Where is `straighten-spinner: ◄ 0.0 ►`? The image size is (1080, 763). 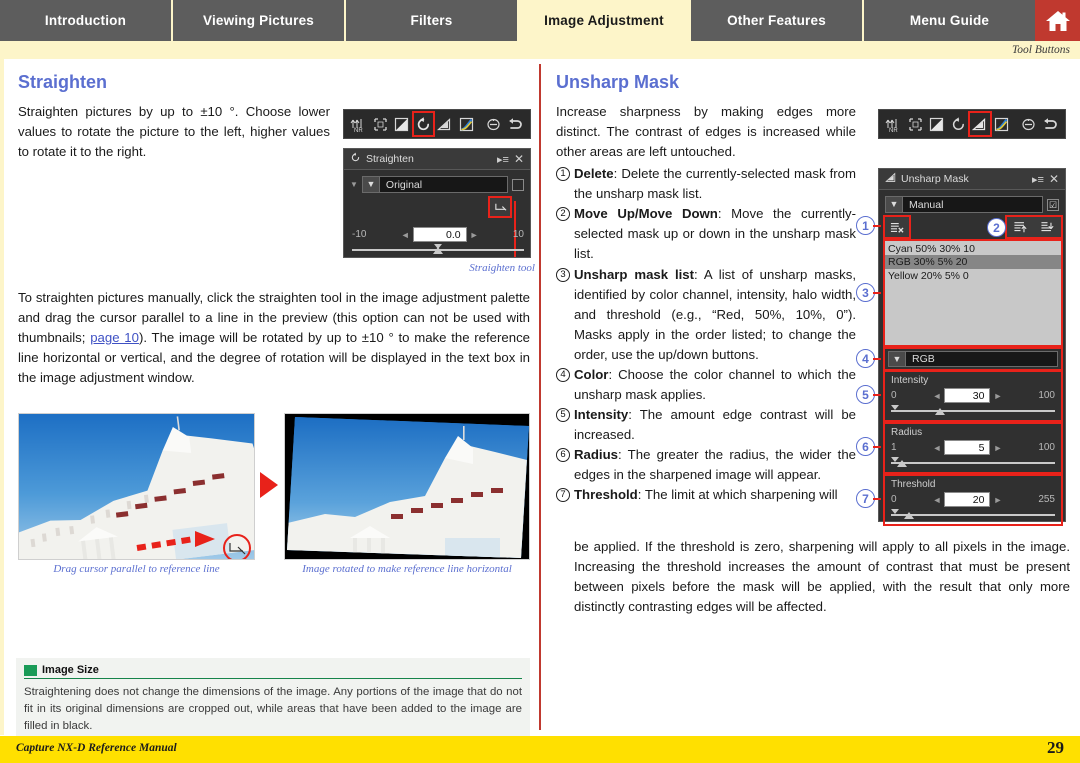
straighten-spinner: ◄ 0.0 ► is located at coordinates (440, 234).